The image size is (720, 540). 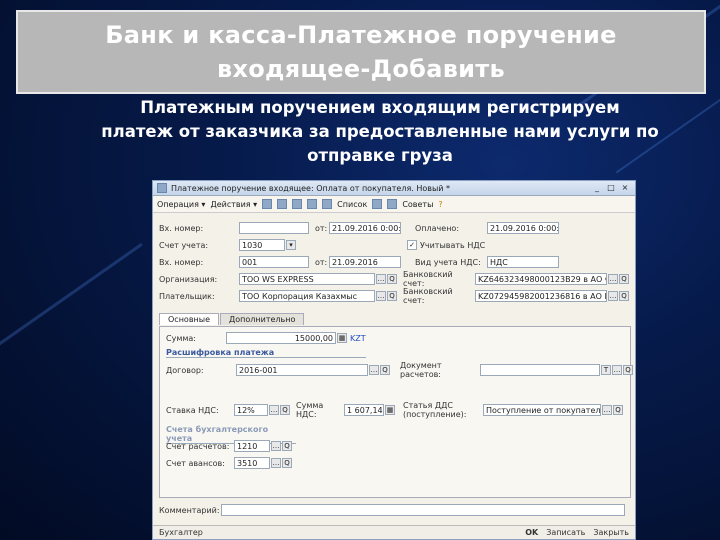 What do you see at coordinates (262, 245) in the screenshot?
I see `account-field: 1030` at bounding box center [262, 245].